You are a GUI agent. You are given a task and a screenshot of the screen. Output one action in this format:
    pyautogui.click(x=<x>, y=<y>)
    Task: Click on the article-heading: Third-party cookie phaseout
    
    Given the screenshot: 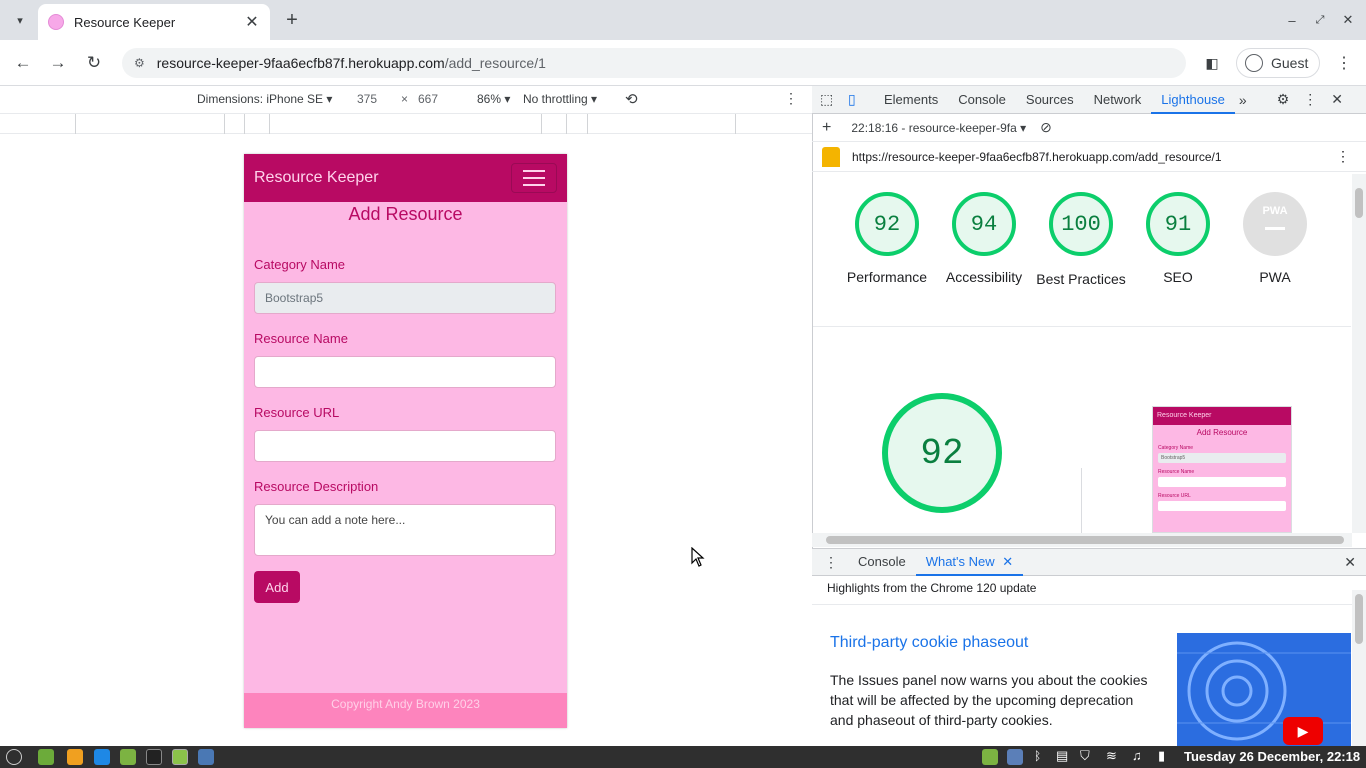 What is the action you would take?
    pyautogui.click(x=929, y=643)
    